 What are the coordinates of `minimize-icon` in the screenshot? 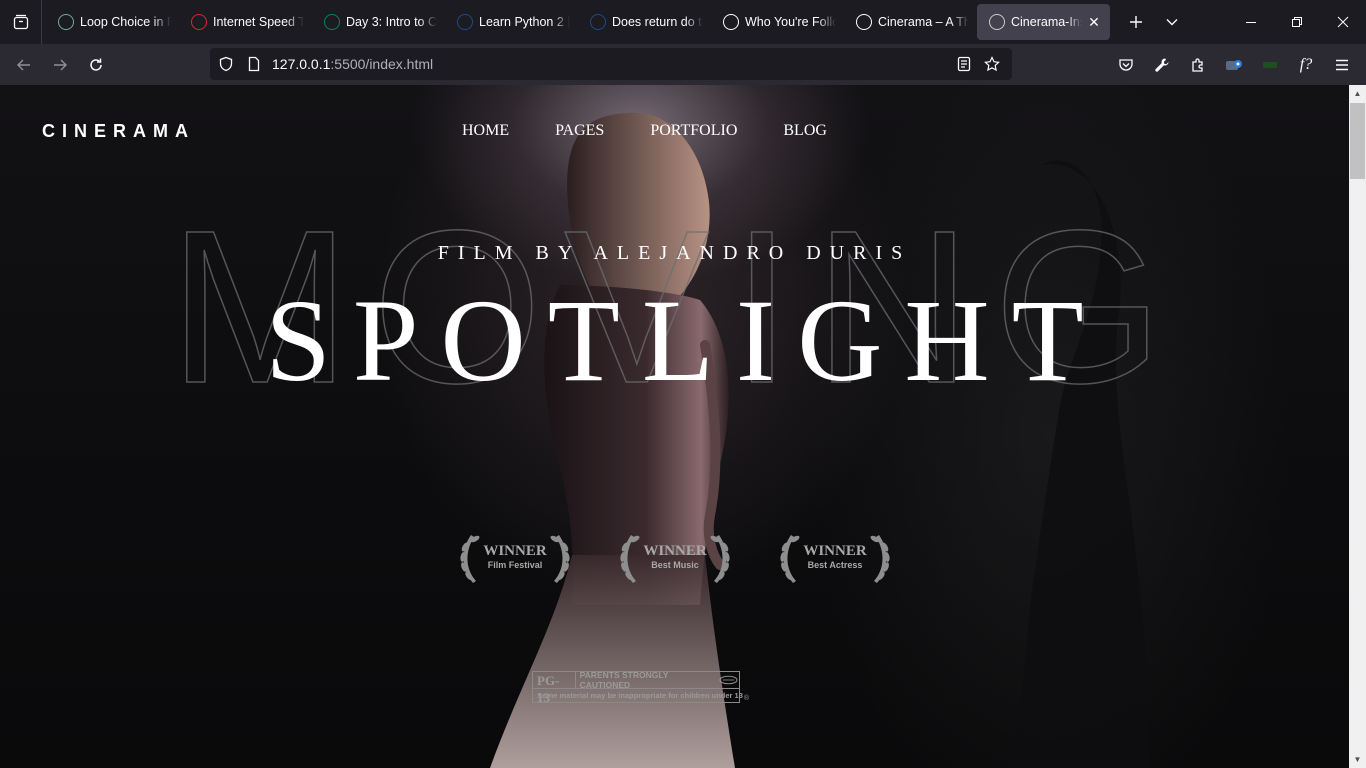 It's located at (1251, 22).